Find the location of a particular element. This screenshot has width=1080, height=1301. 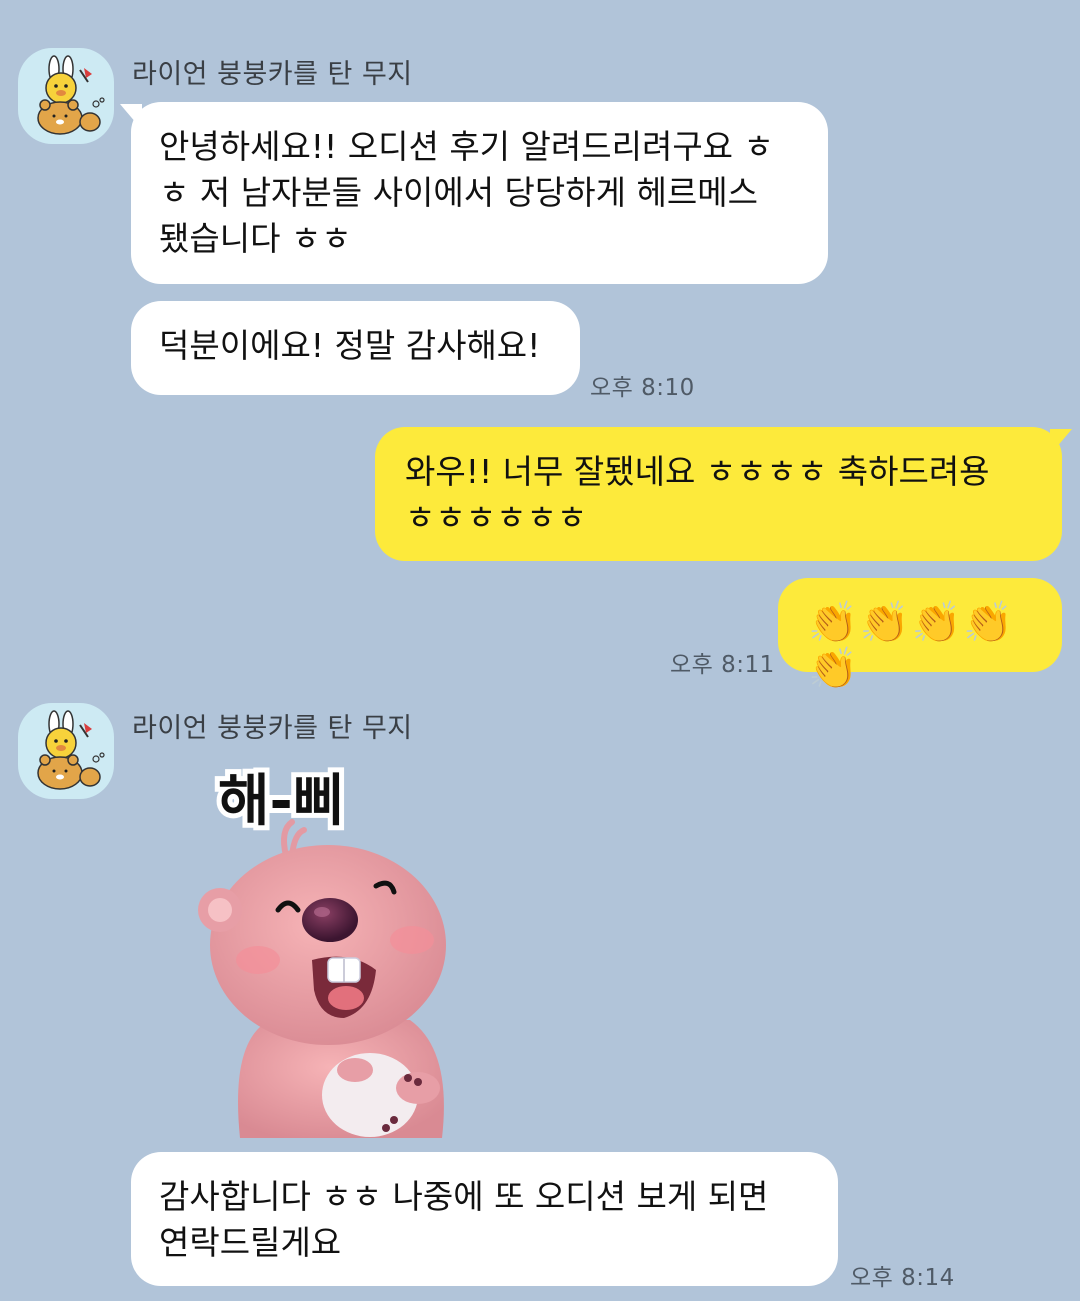

bubble-tail is located at coordinates (1061, 442).